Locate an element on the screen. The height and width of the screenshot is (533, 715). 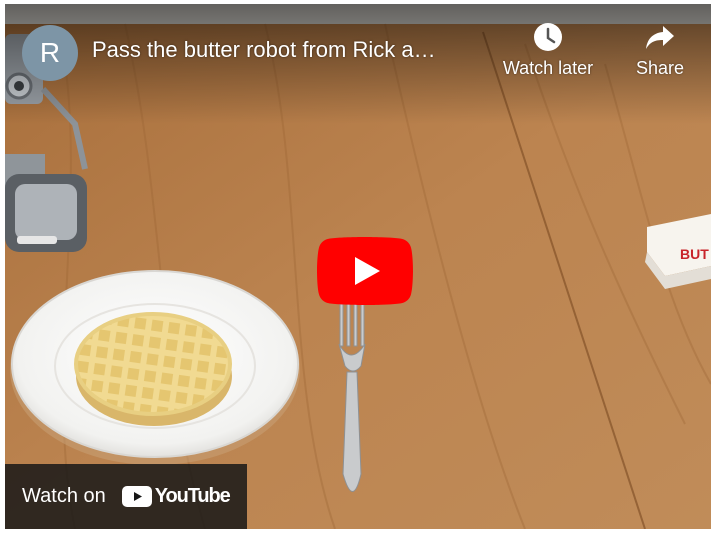
youtube-logo-icon: YouTube is located at coordinates (176, 496).